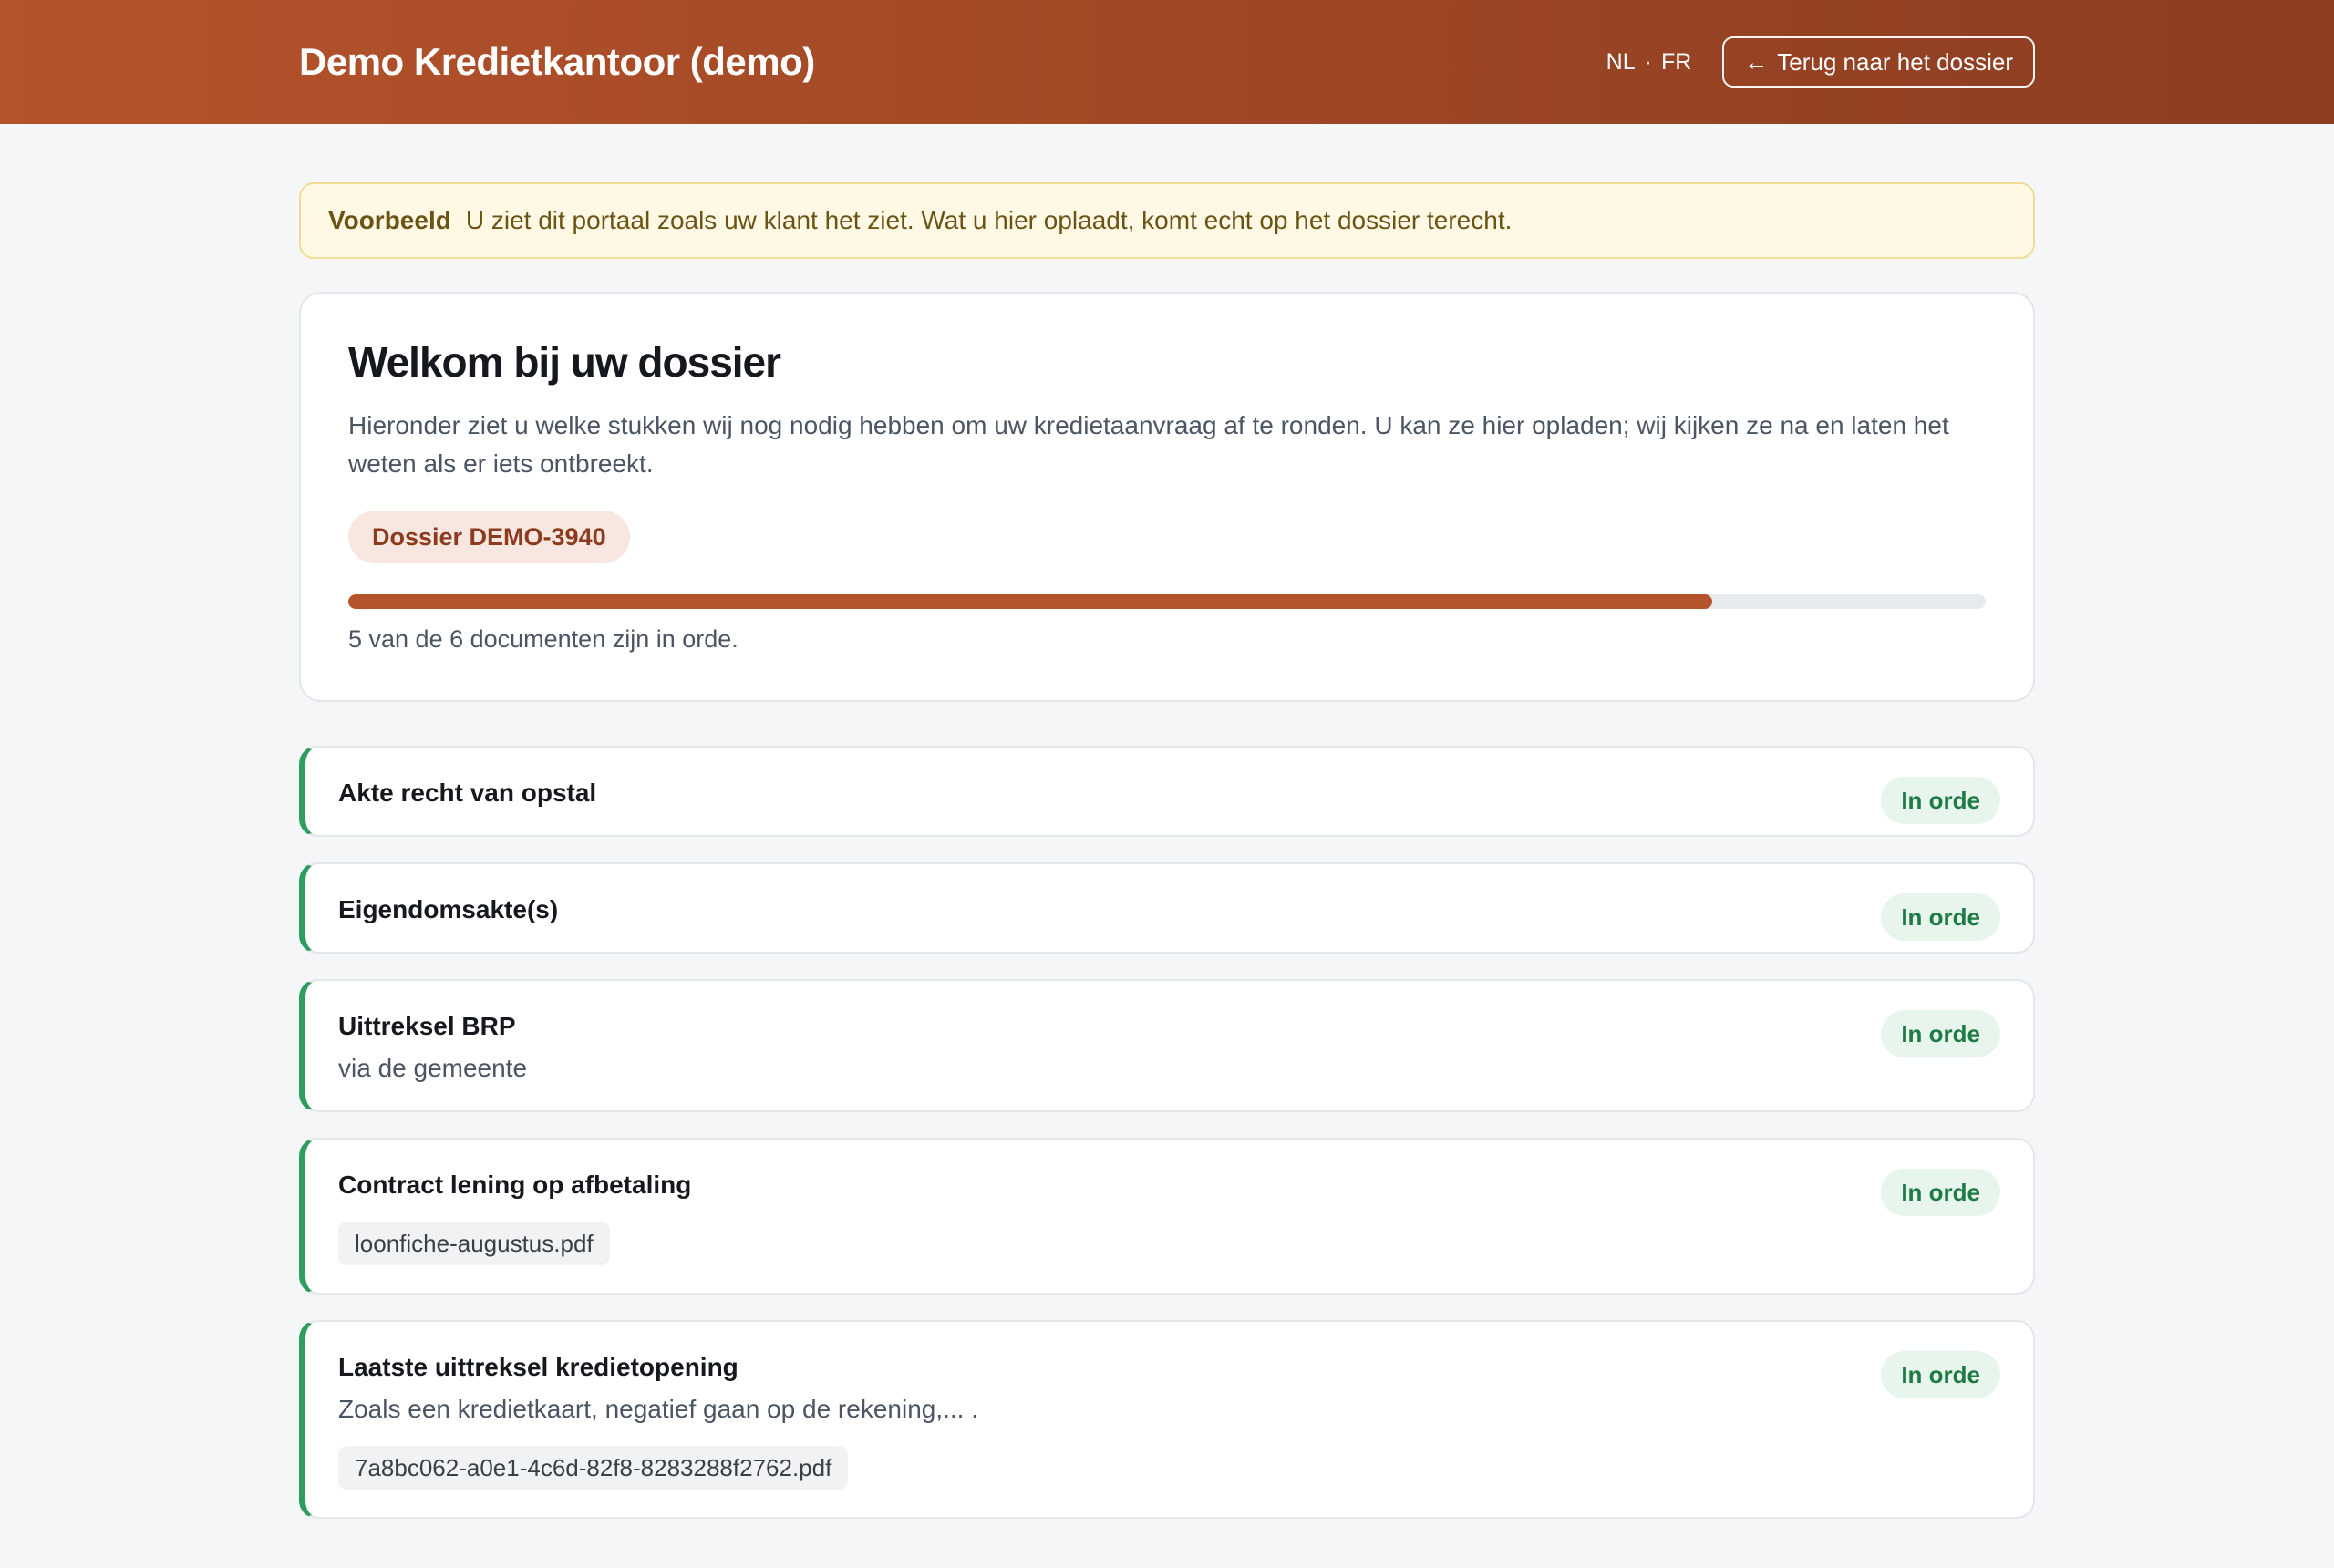  Describe the element at coordinates (1167, 908) in the screenshot. I see `document-card: Eigendomsakte(s) In orde` at that location.